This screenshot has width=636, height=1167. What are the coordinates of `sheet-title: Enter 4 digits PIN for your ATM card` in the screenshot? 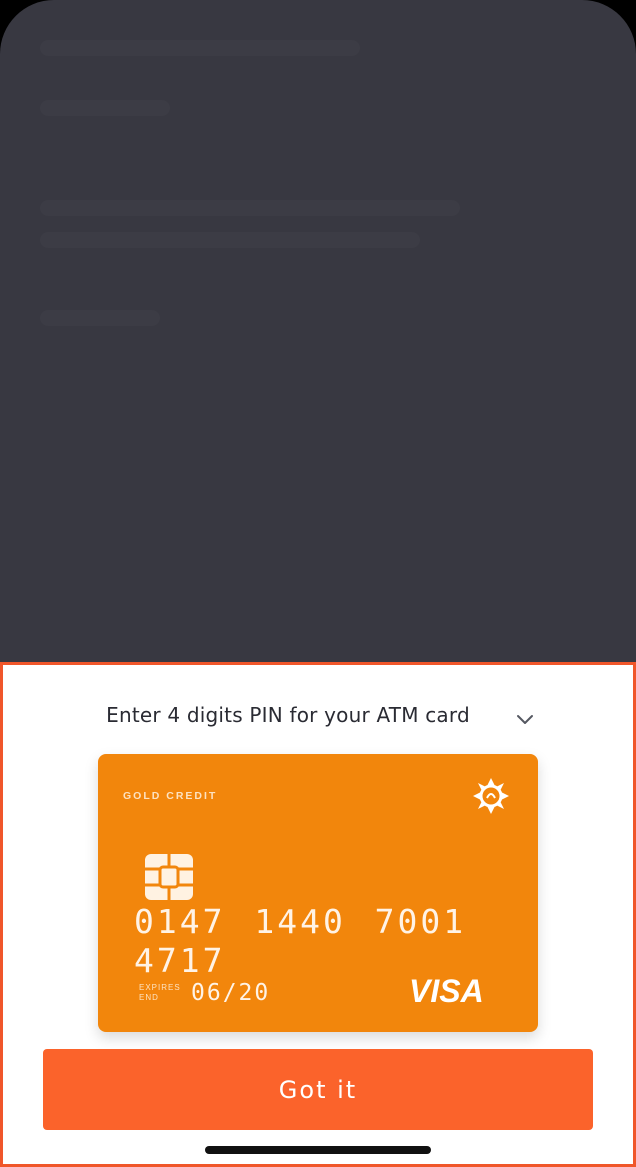 It's located at (288, 715).